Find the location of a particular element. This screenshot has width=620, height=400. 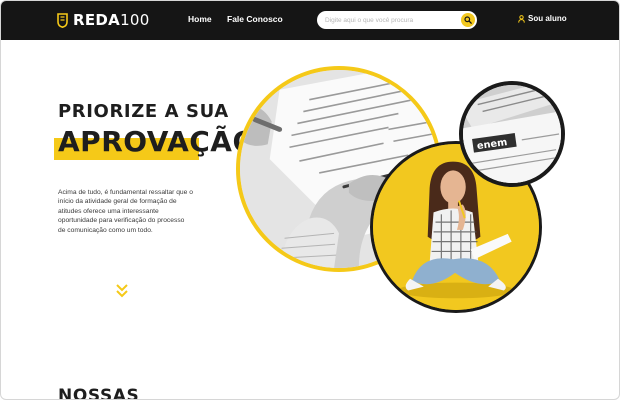

nav-home-link: Home is located at coordinates (200, 19).